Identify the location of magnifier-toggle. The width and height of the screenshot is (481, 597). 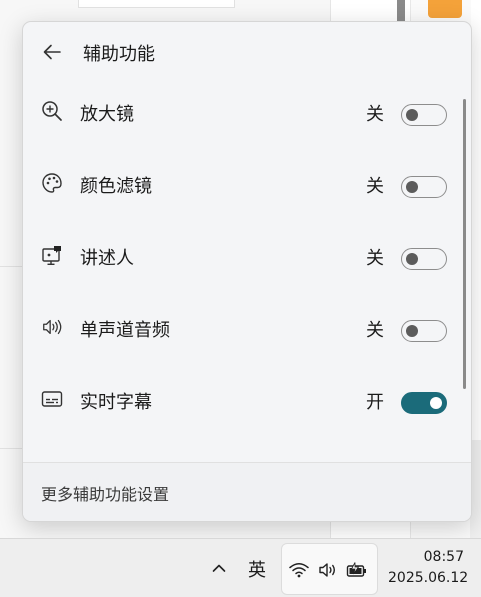
(424, 115).